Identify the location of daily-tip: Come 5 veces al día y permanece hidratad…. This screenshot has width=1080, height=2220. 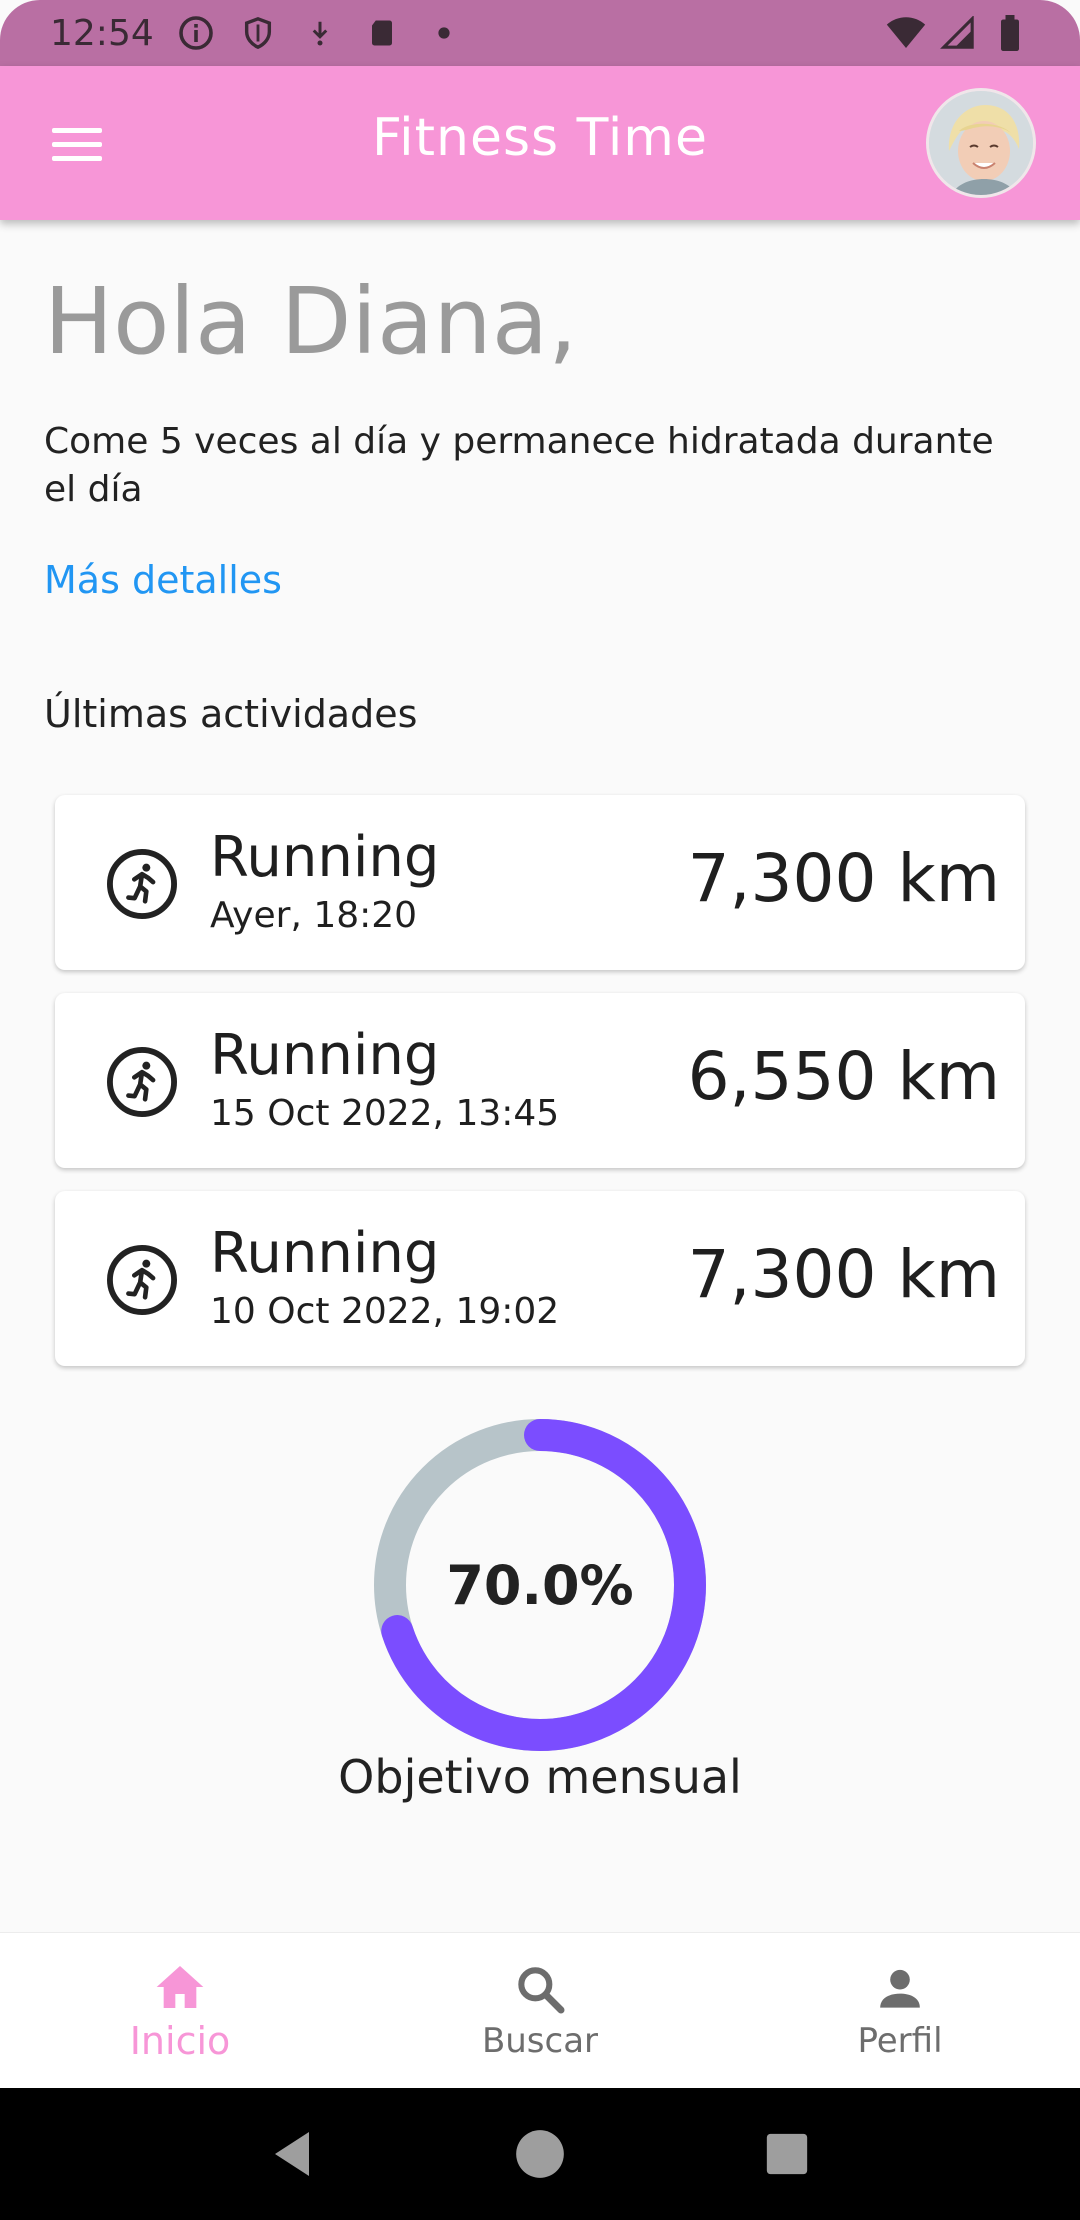
(519, 465).